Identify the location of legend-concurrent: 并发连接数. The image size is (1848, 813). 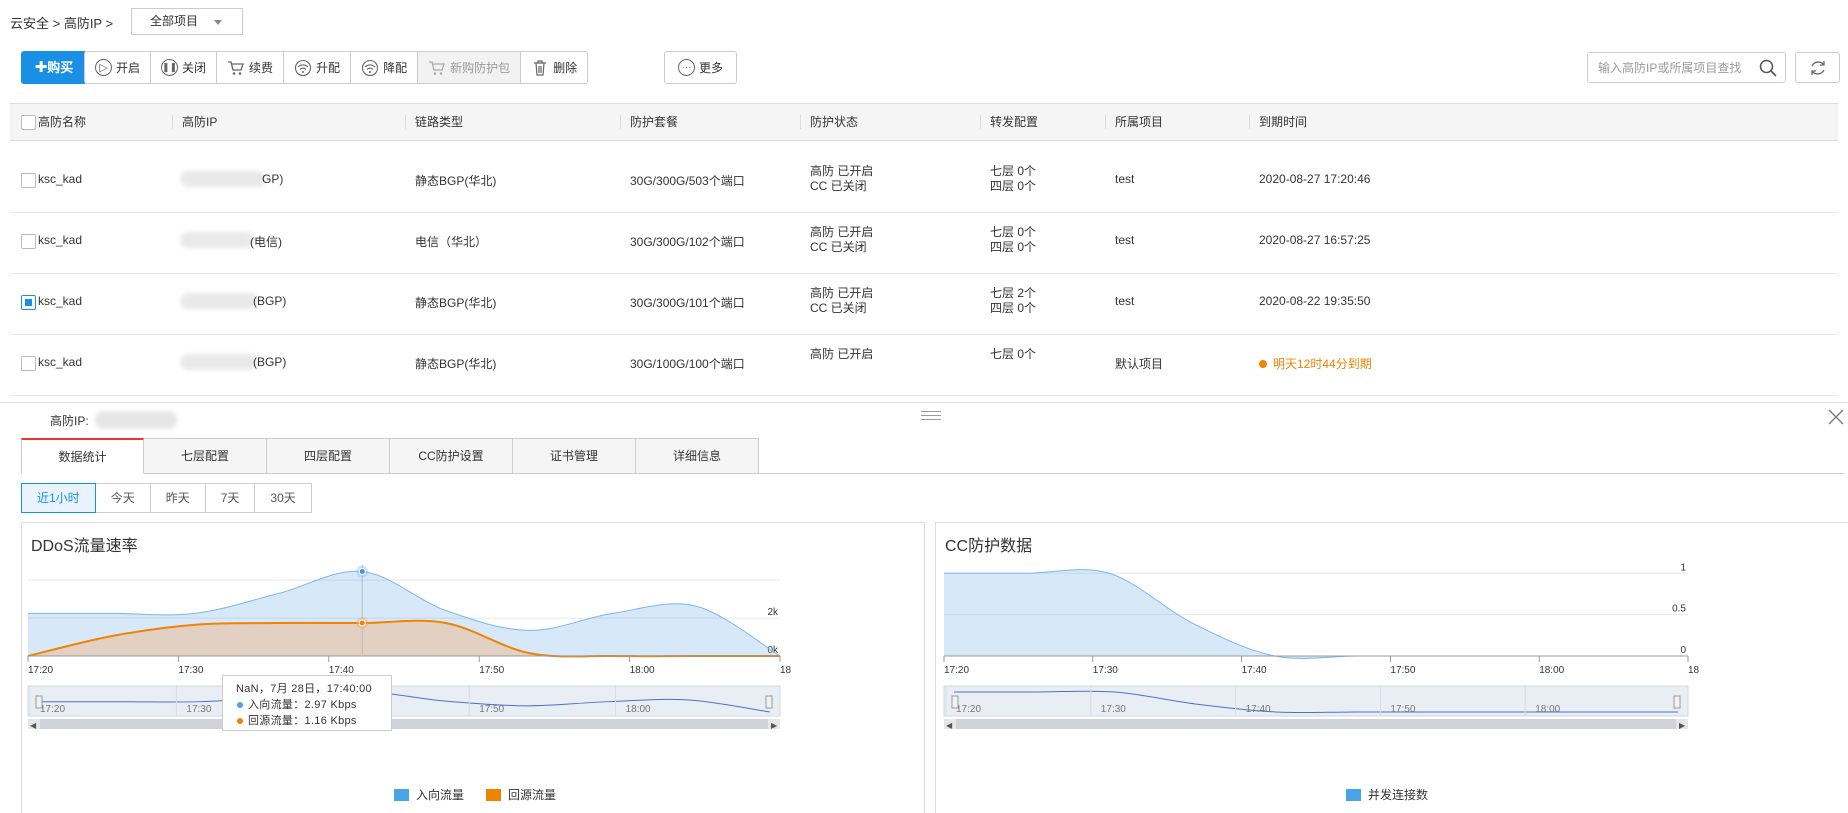
(1398, 794).